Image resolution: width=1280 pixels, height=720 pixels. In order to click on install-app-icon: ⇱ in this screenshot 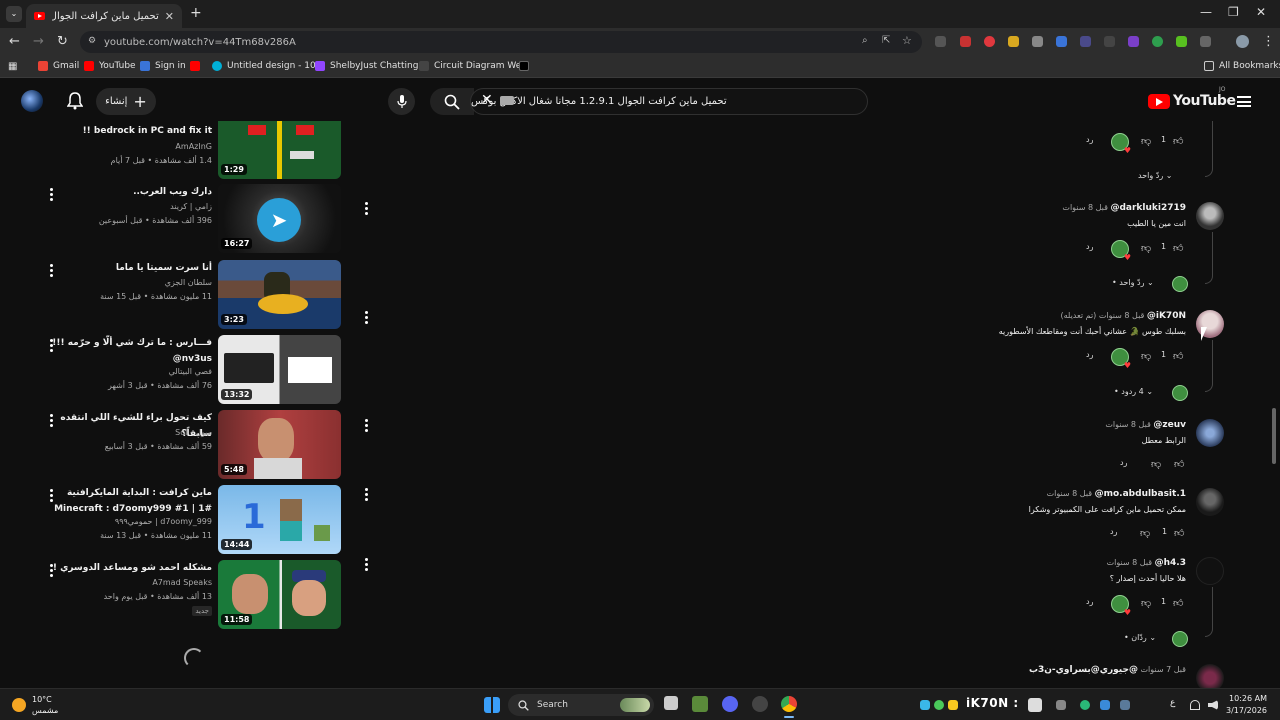, I will do `click(886, 40)`.